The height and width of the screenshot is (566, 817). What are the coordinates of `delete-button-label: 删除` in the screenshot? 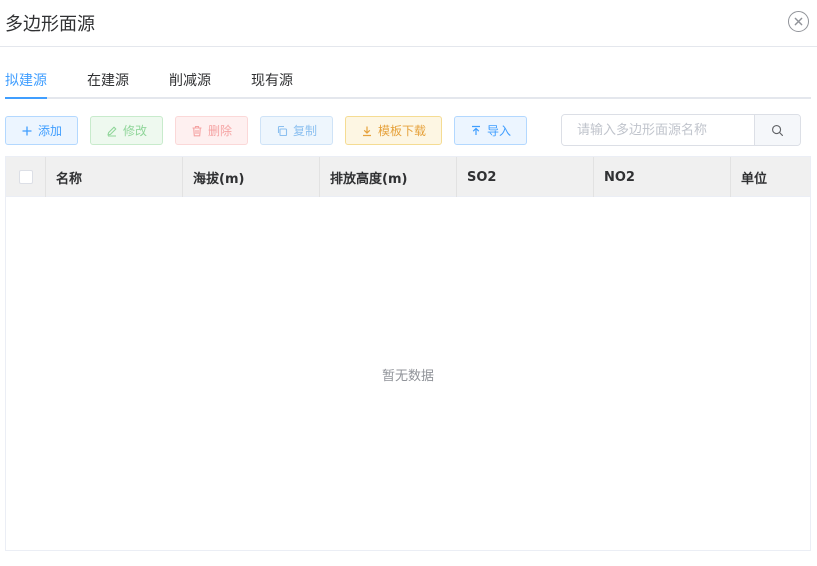 It's located at (219, 131).